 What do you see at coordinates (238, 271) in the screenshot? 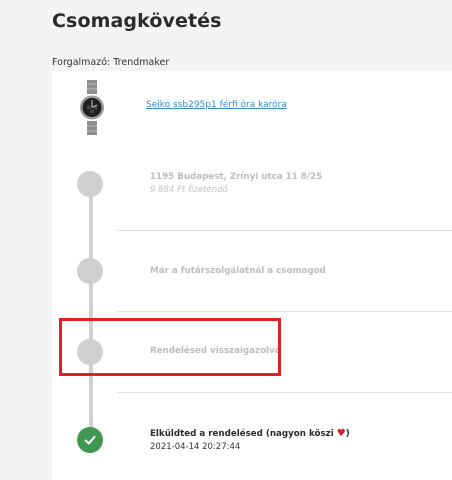
I see `step-courier: Már a futárszolgálatnál a csomagod` at bounding box center [238, 271].